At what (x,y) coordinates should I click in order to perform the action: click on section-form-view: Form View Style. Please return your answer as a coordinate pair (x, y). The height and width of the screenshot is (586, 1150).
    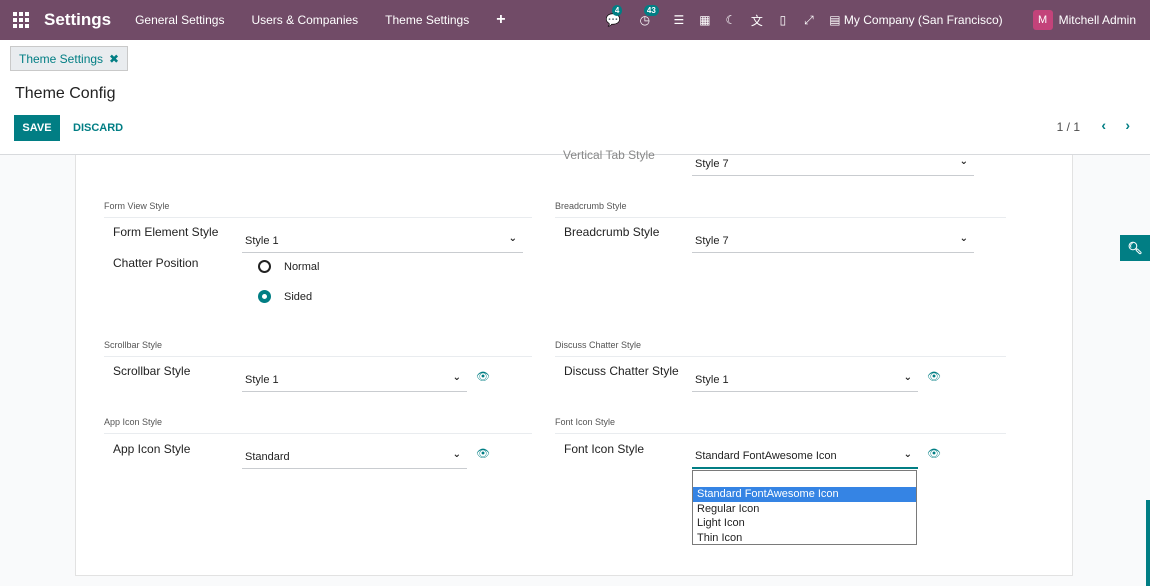
    Looking at the image, I should click on (318, 209).